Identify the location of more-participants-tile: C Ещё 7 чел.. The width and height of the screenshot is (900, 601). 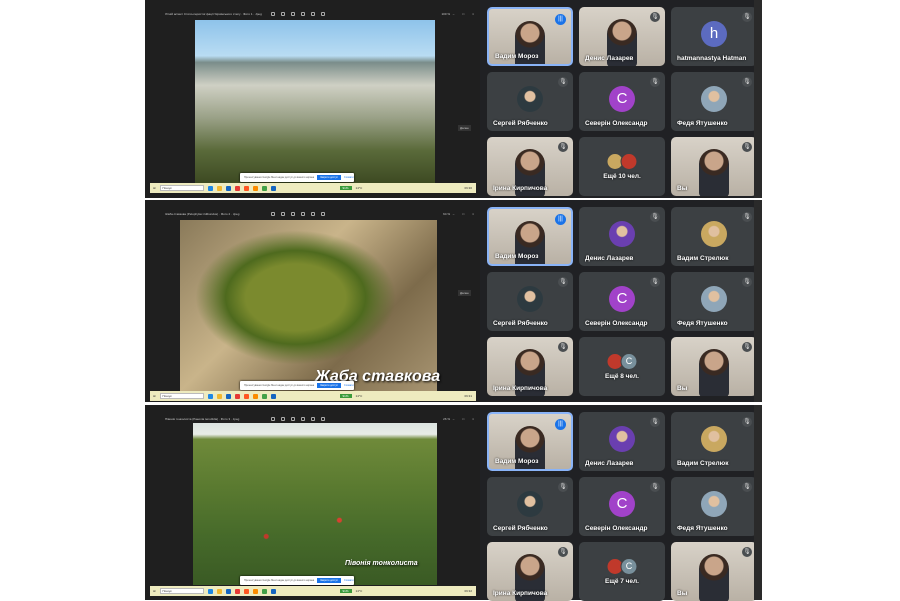
(622, 571).